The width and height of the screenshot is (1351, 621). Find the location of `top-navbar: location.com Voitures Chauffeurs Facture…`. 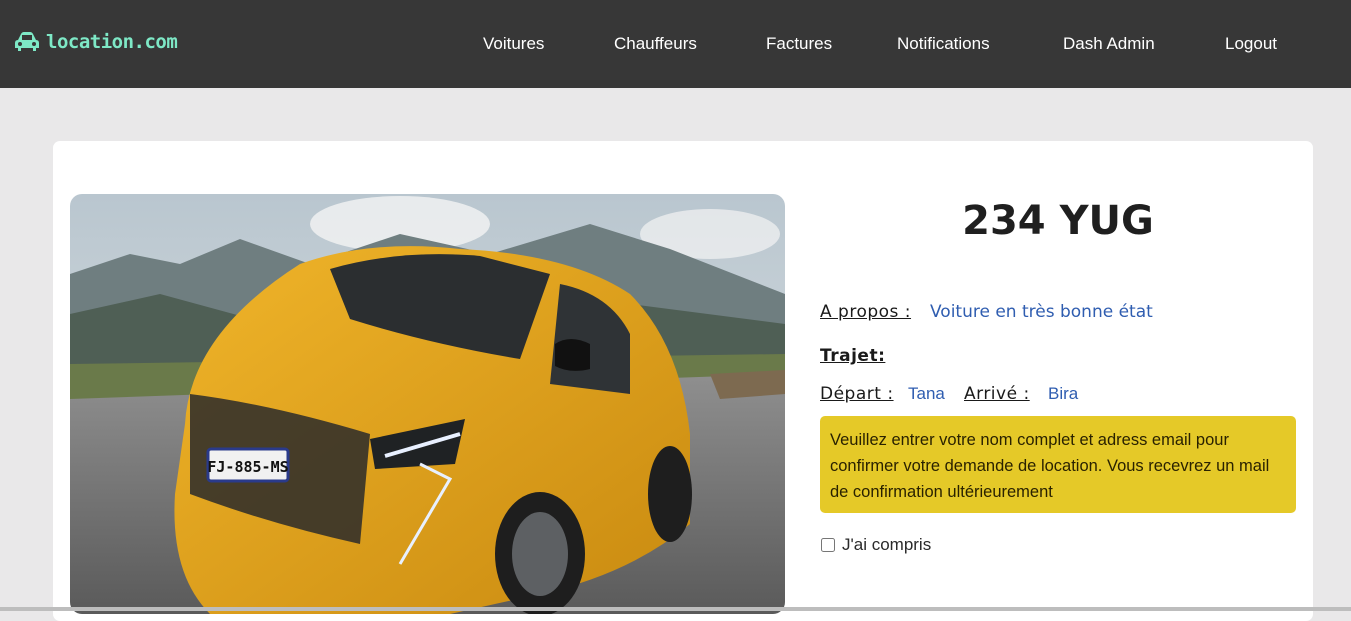

top-navbar: location.com Voitures Chauffeurs Facture… is located at coordinates (675, 44).